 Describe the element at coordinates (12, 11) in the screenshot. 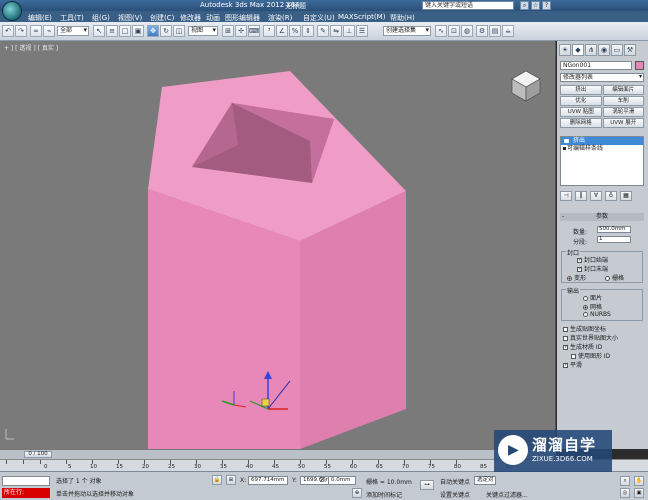

I see `app-logo-icon` at that location.